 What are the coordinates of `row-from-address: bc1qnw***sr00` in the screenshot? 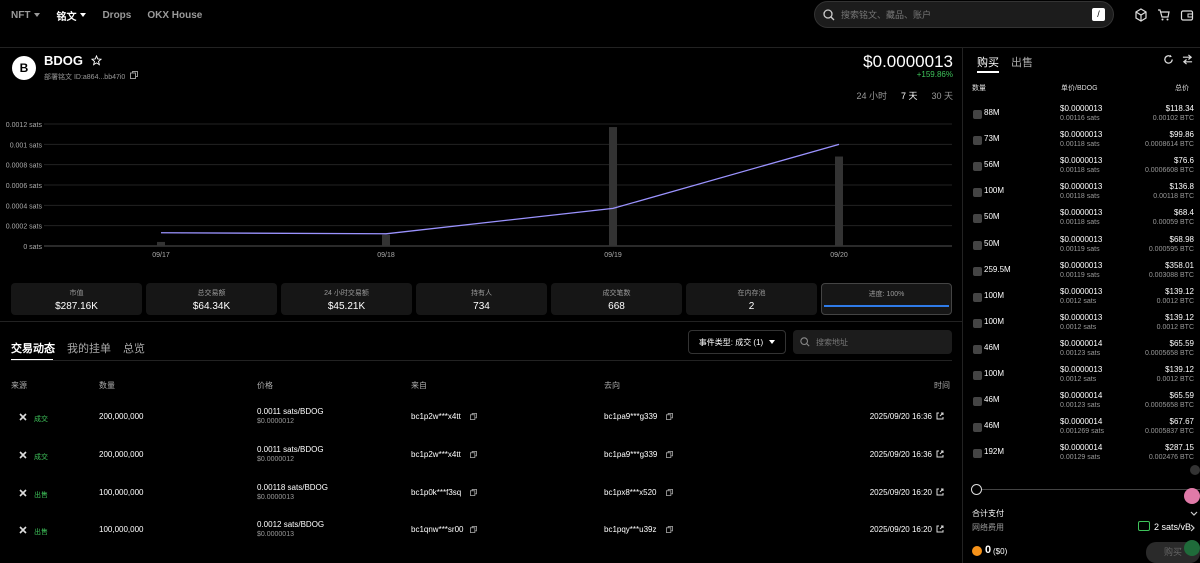 It's located at (437, 529).